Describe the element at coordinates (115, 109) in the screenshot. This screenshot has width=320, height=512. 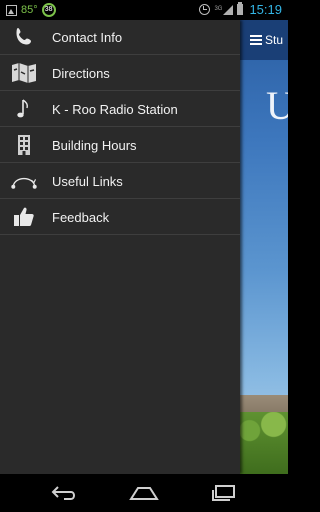
I see `drawer-item-label: K - Roo Radio Station` at that location.